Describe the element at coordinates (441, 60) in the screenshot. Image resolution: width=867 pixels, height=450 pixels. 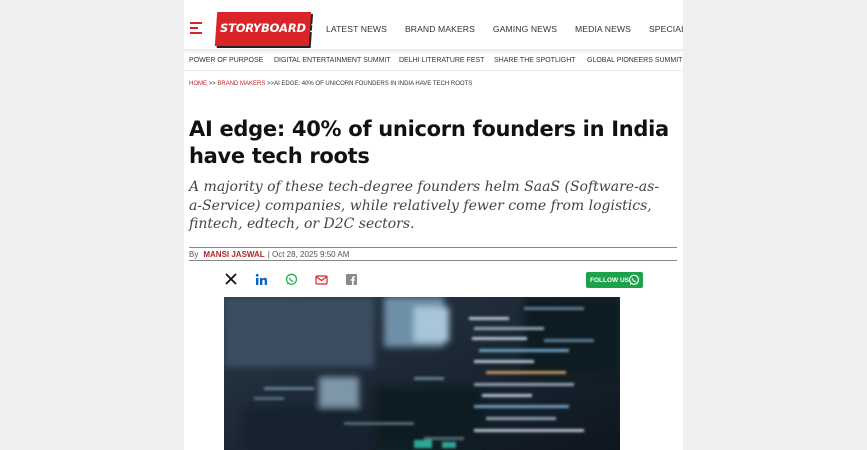
I see `subnav-item-delhi-literature-fest: DELHI LITERATURE FEST` at that location.